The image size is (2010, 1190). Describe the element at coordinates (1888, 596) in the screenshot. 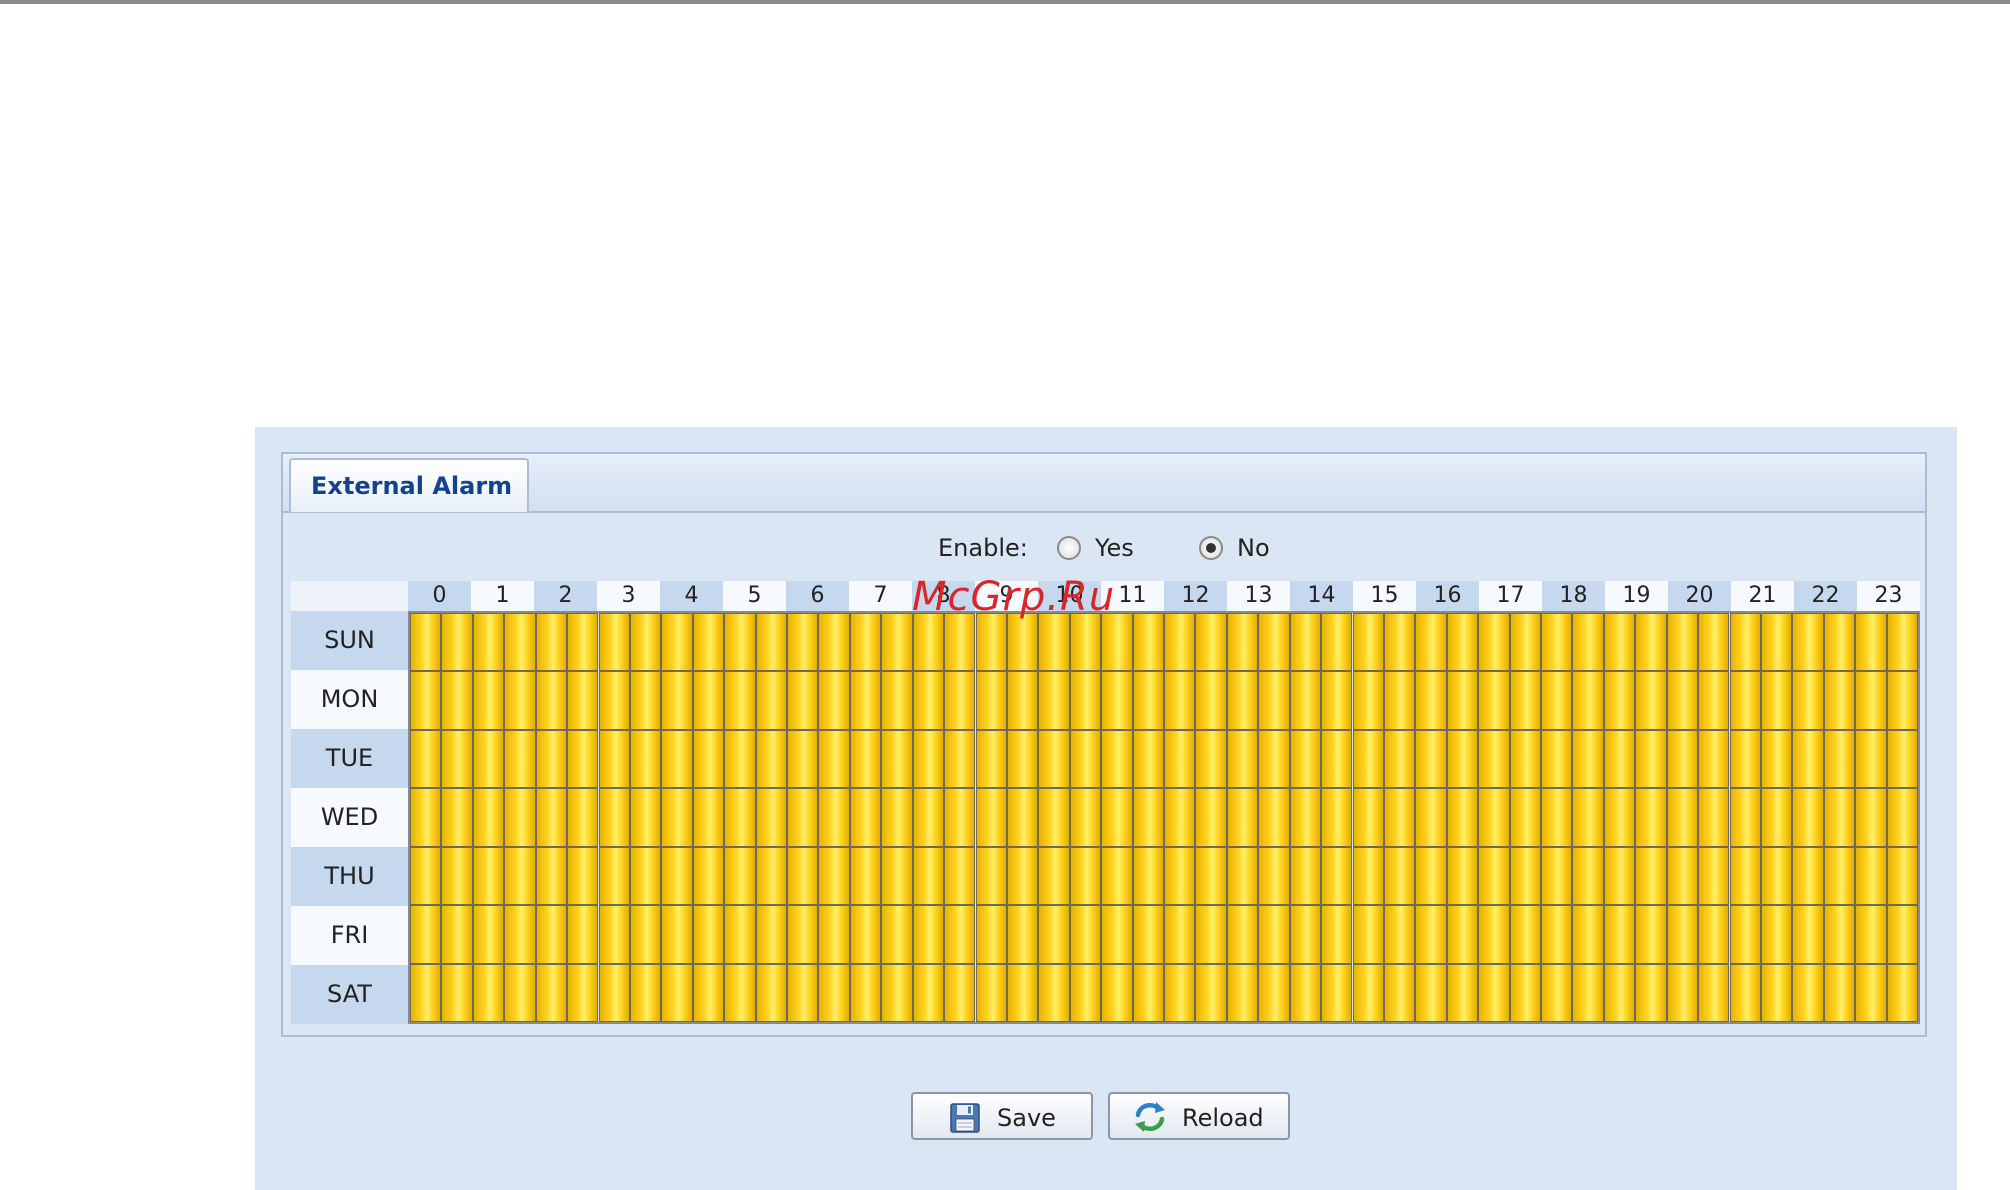

I see `hour-header-23: 23` at that location.